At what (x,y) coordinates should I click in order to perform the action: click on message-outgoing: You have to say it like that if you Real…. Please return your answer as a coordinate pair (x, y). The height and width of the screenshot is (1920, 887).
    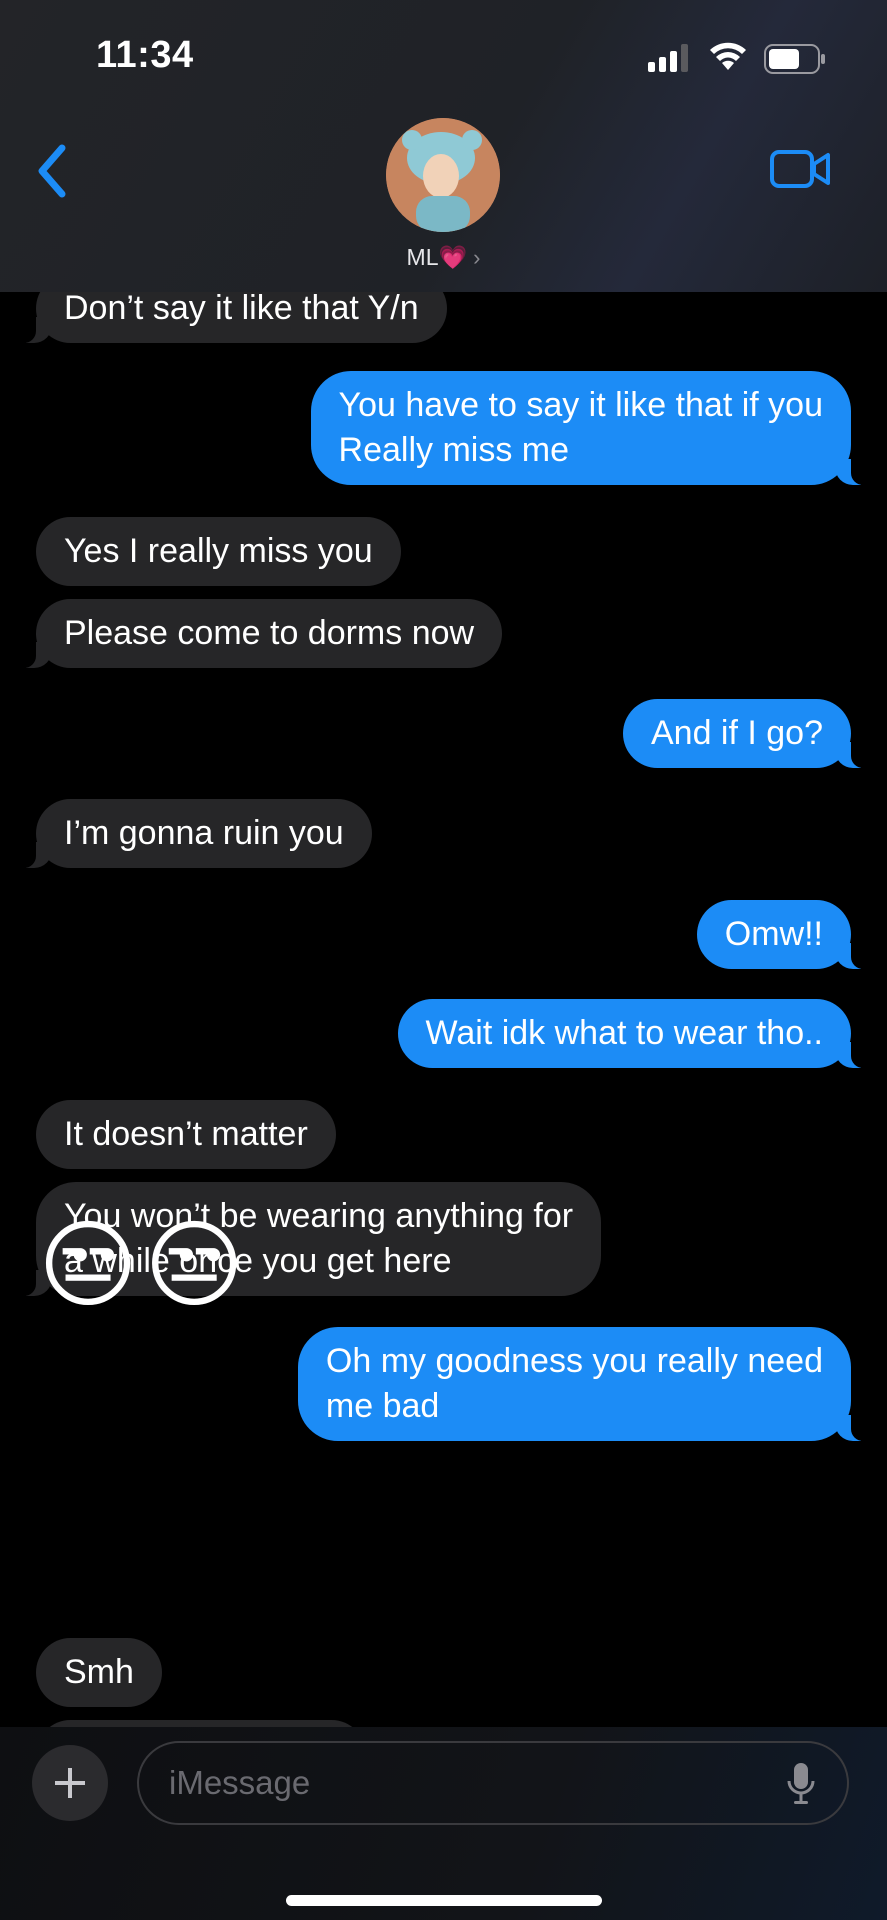
    Looking at the image, I should click on (592, 428).